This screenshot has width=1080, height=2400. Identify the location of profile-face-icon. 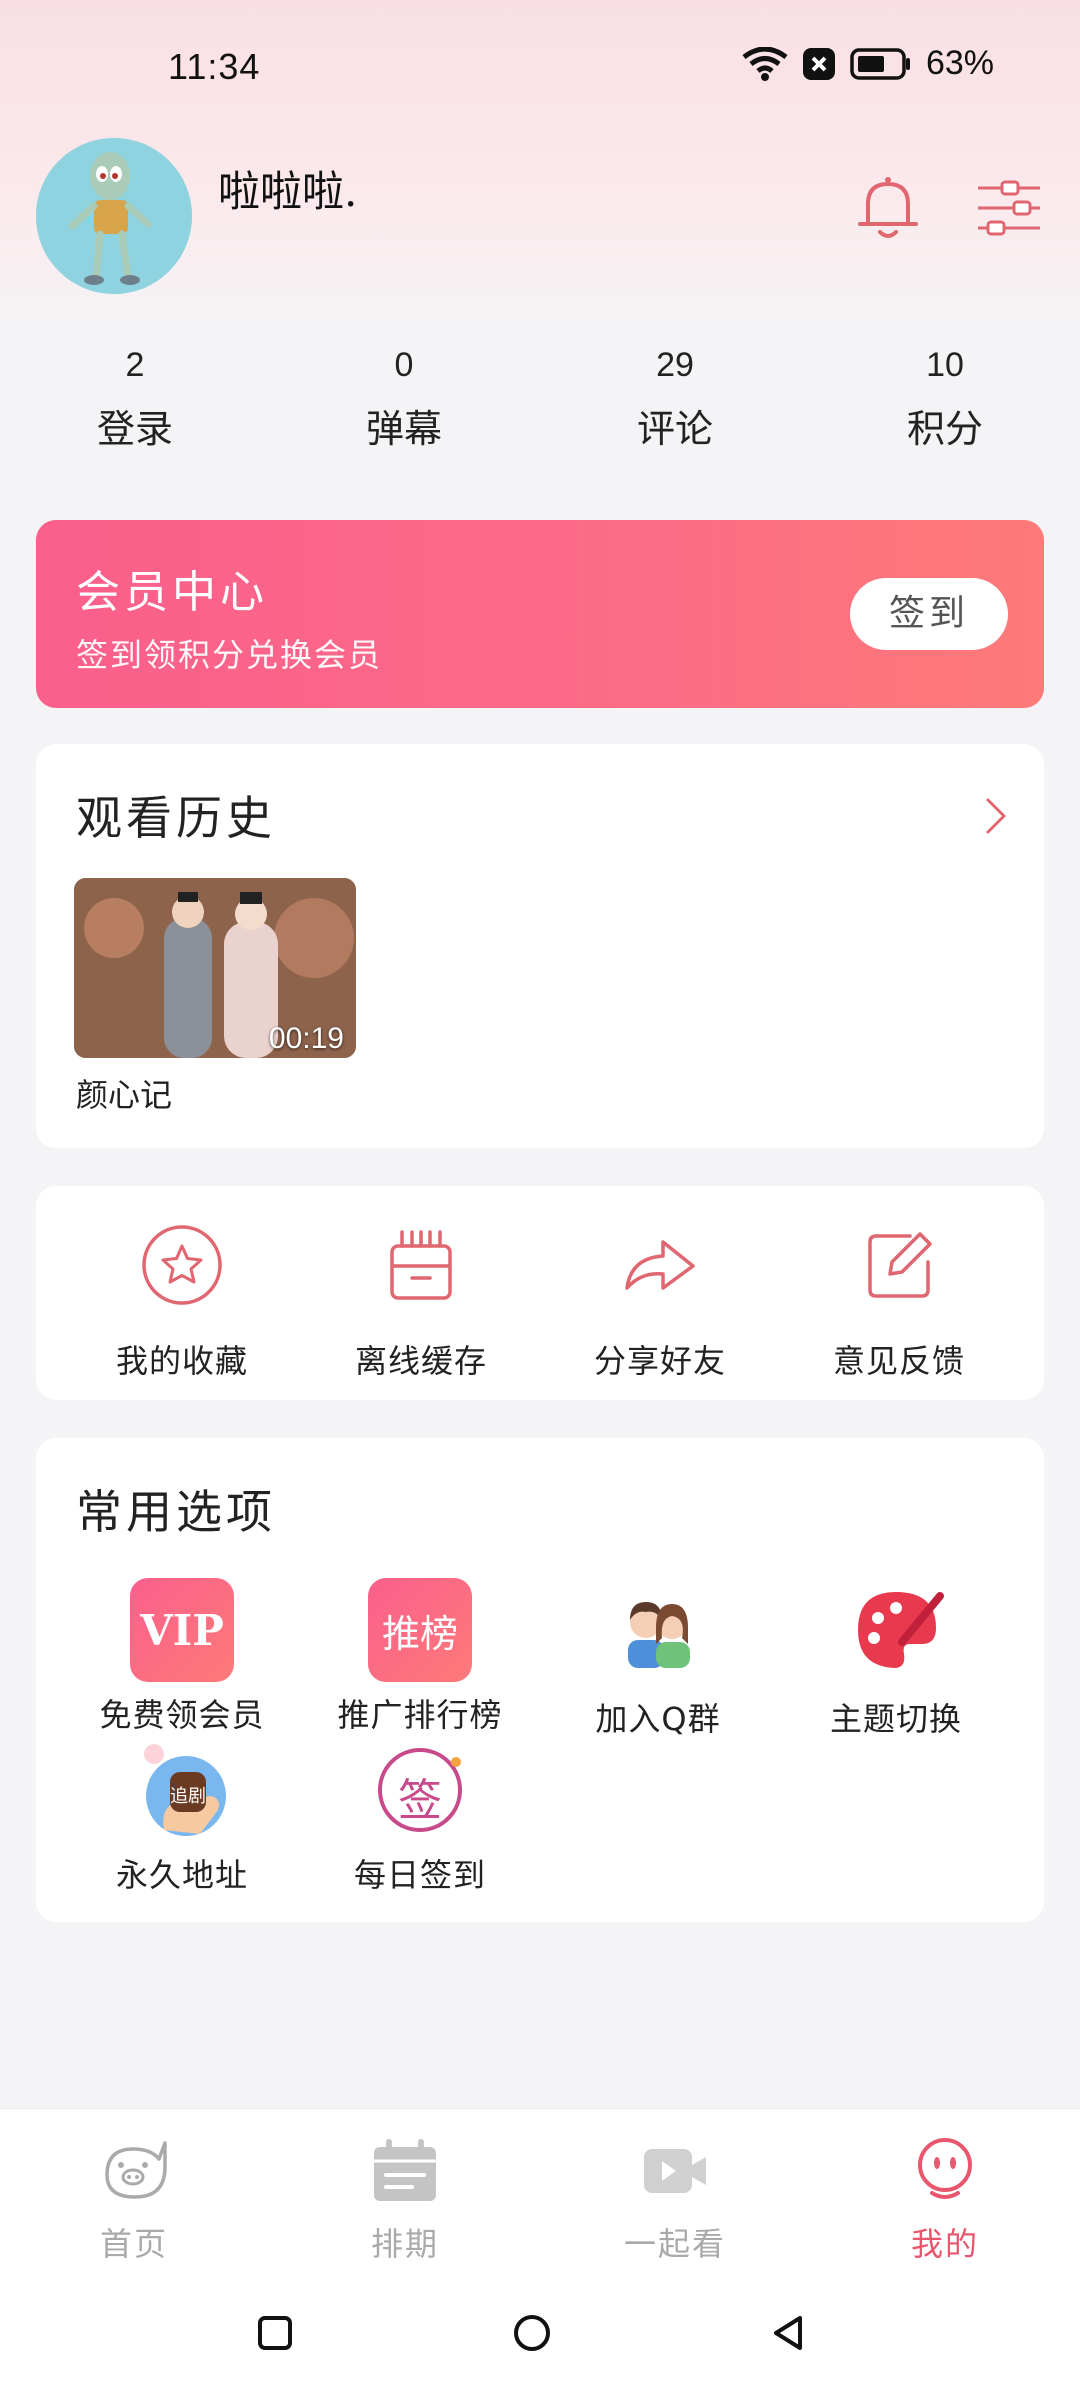
(945, 2168).